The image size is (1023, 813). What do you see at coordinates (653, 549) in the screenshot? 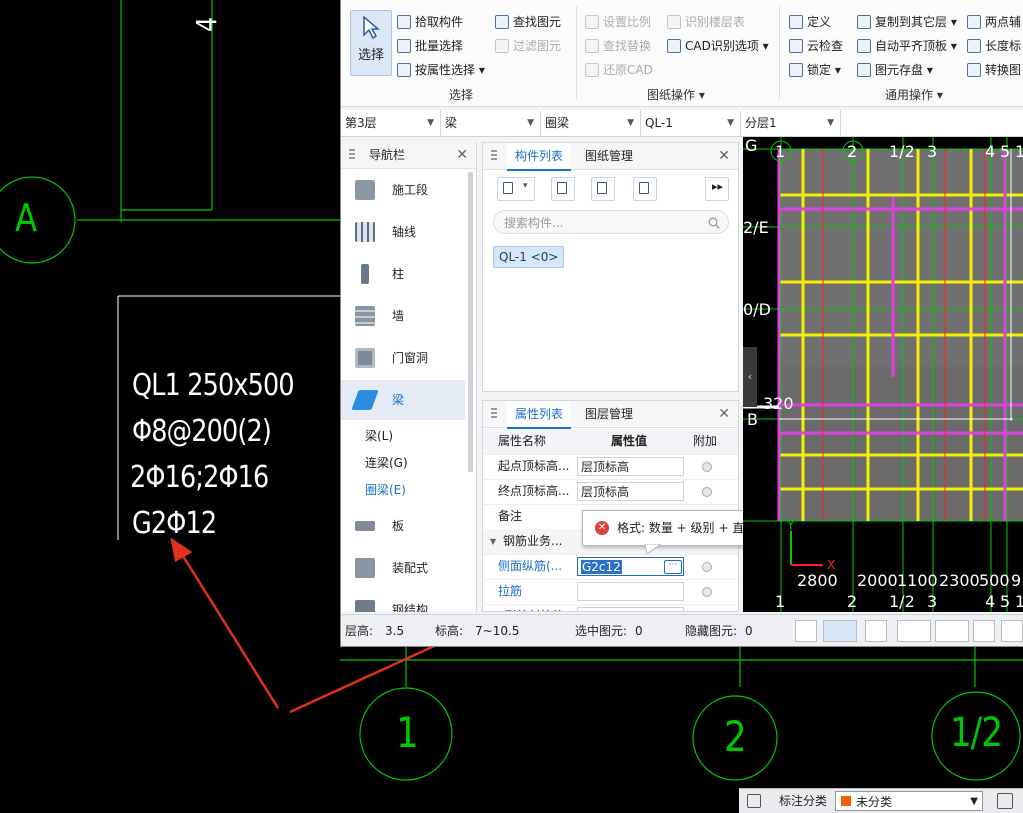
I see `tooltip-pointer` at bounding box center [653, 549].